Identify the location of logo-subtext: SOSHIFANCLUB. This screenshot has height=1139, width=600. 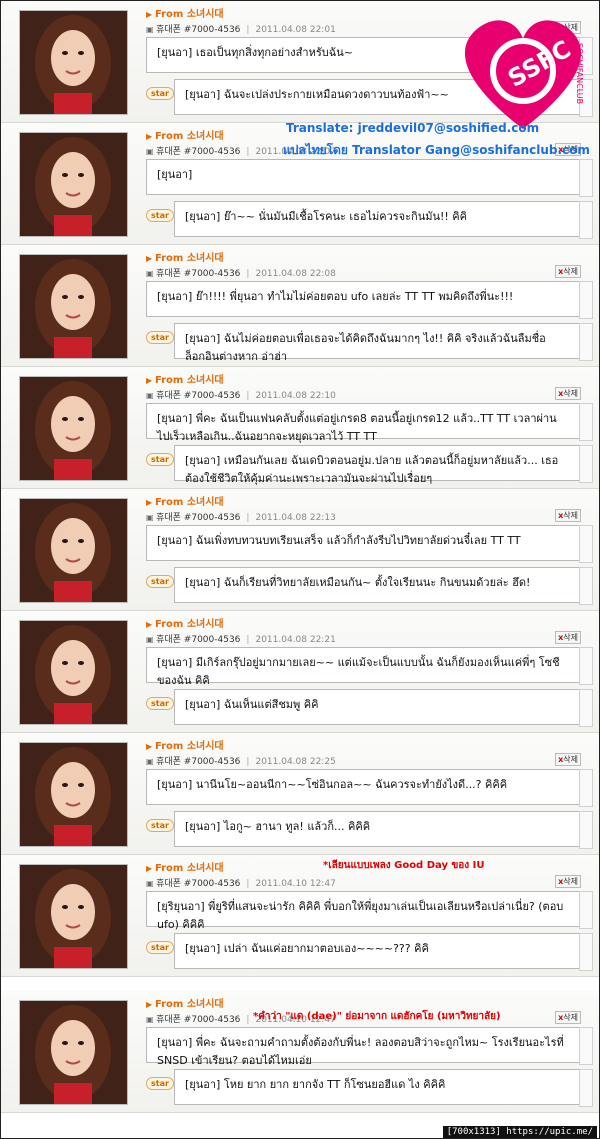
(579, 73).